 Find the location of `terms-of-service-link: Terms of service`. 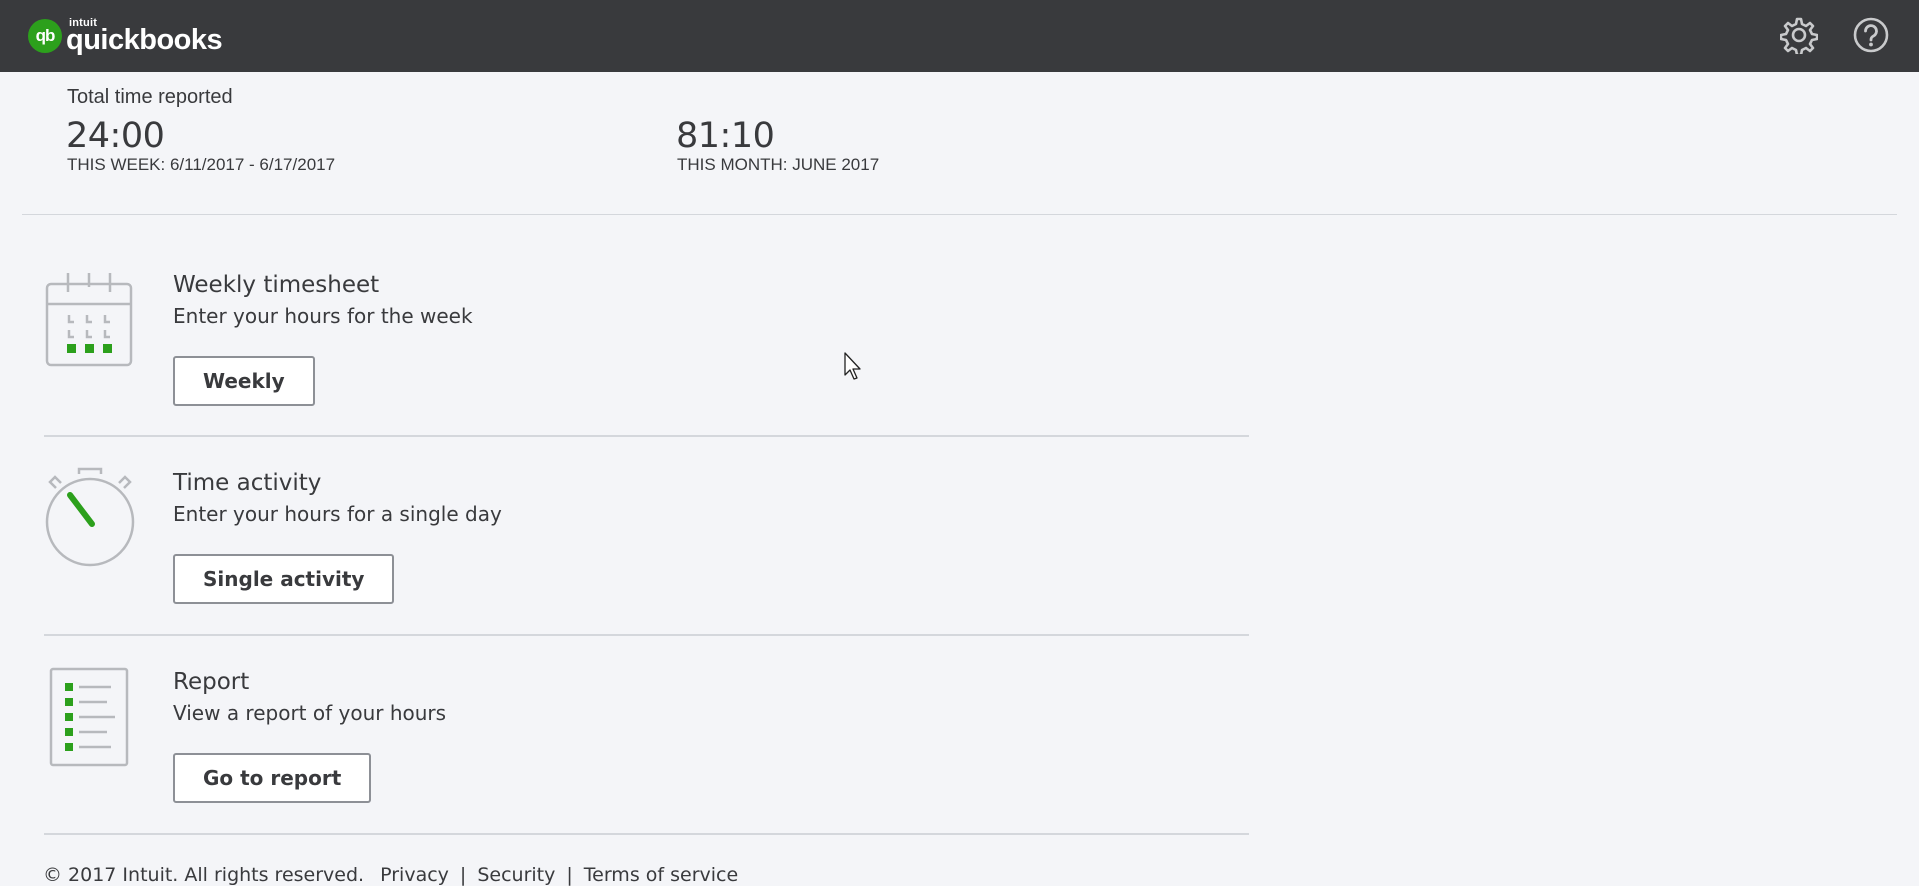

terms-of-service-link: Terms of service is located at coordinates (661, 875).